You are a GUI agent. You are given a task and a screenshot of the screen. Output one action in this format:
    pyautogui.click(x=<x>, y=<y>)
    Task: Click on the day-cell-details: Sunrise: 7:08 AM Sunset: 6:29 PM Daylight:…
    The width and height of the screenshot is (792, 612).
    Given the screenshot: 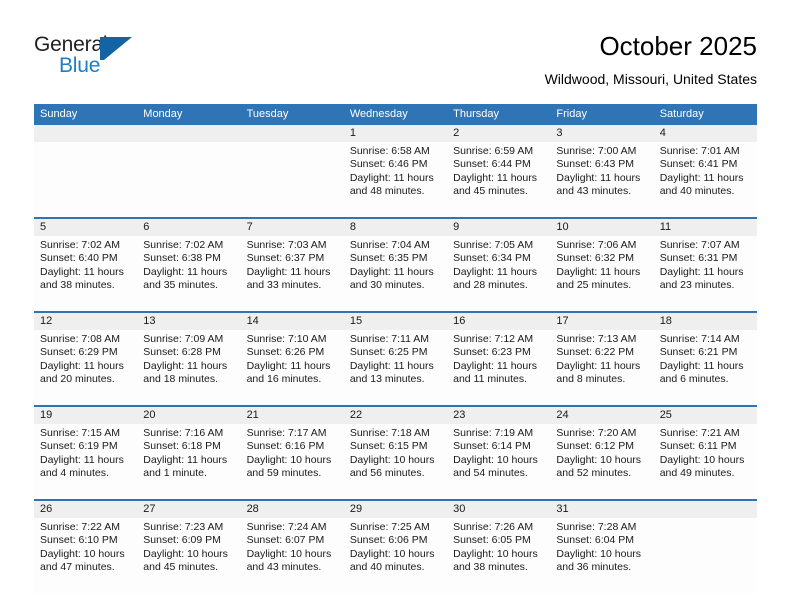 What is the action you would take?
    pyautogui.click(x=85, y=367)
    